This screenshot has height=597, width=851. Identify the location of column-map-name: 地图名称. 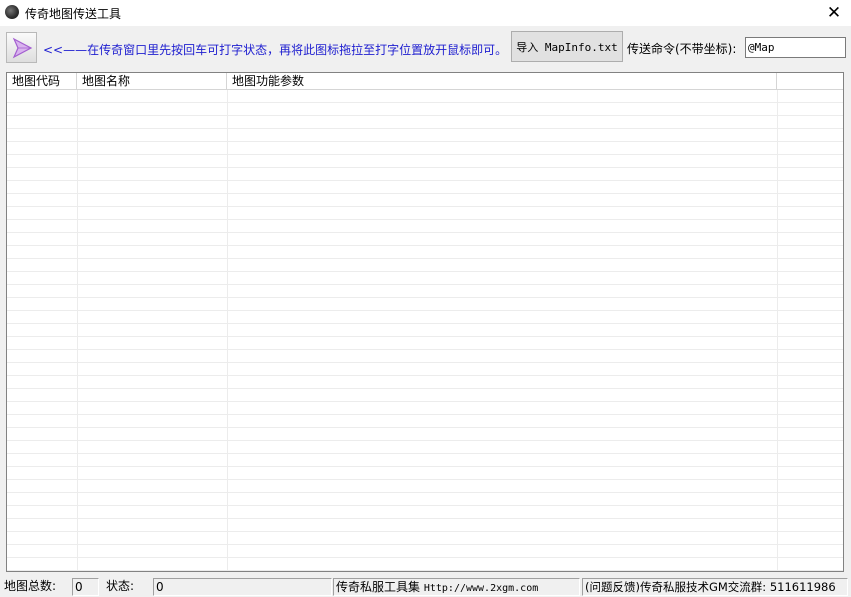
(152, 81).